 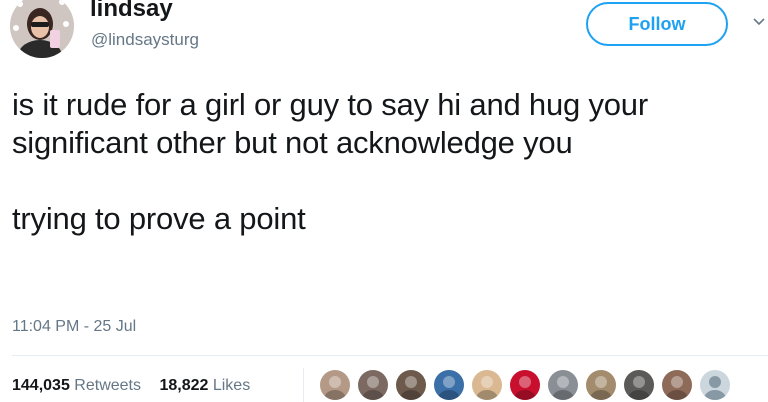 I want to click on default-avatar-icon, so click(x=715, y=385).